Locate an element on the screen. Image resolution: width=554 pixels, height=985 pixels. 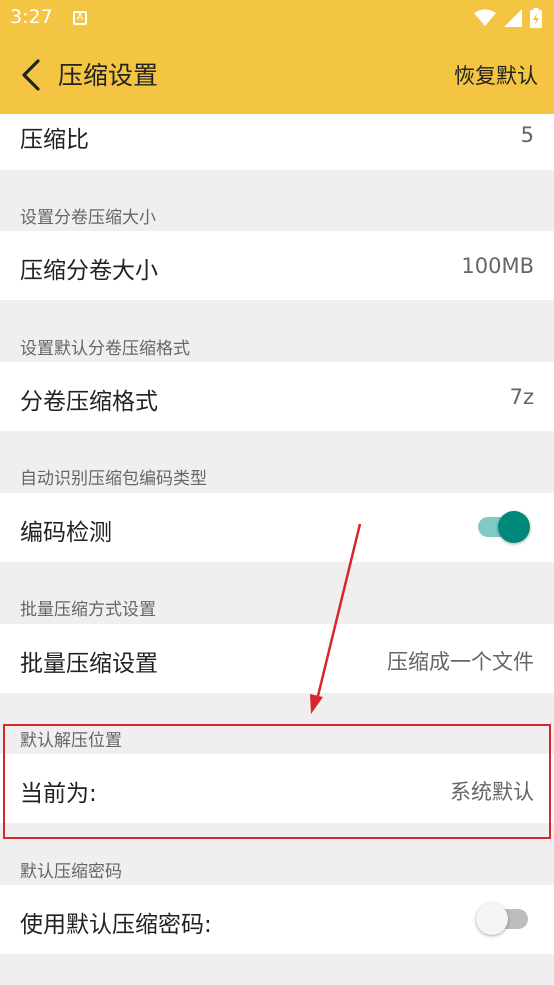
toolbar: 压缩设置 恢复默认 is located at coordinates (277, 75).